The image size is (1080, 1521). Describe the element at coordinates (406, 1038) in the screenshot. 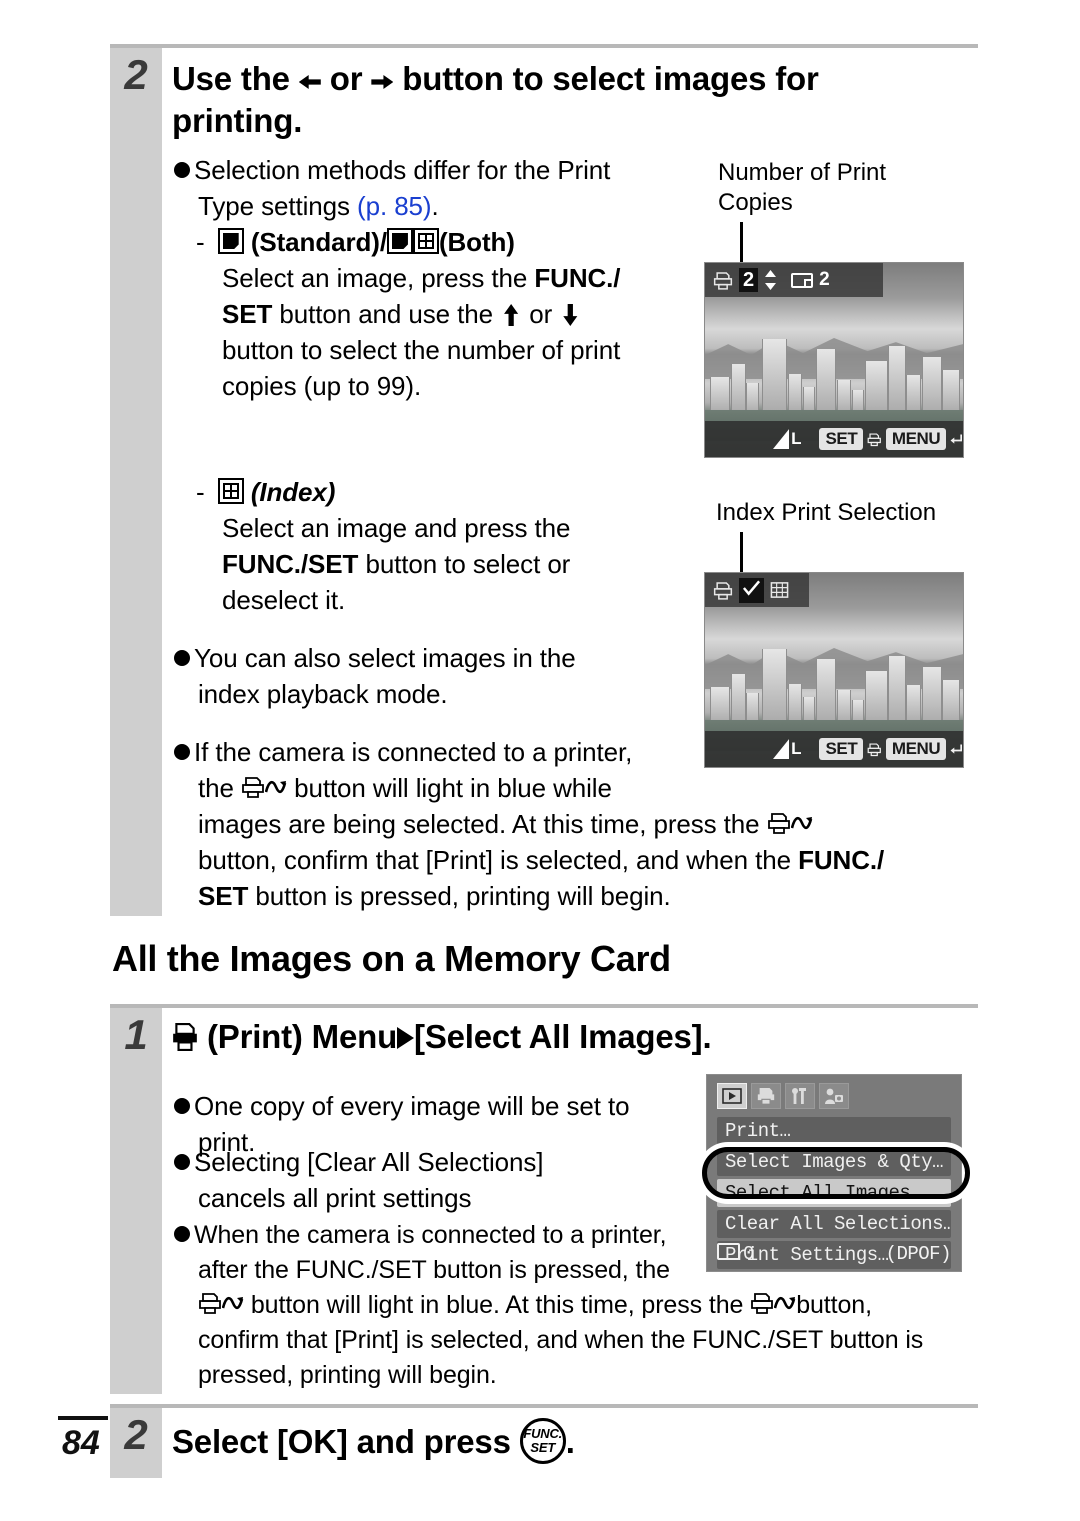

I see `arrow-right-triangle-icon` at that location.